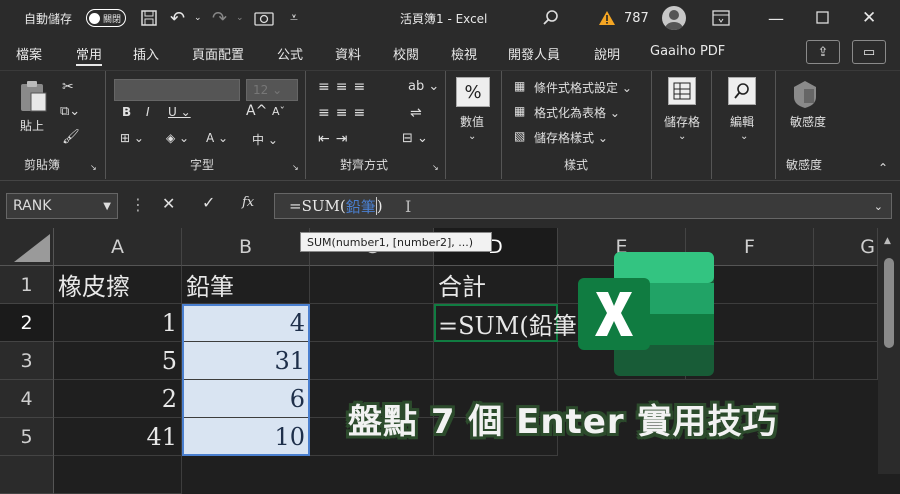 Image resolution: width=900 pixels, height=494 pixels. Describe the element at coordinates (290, 55) in the screenshot. I see `tab-formulas: 公式` at that location.